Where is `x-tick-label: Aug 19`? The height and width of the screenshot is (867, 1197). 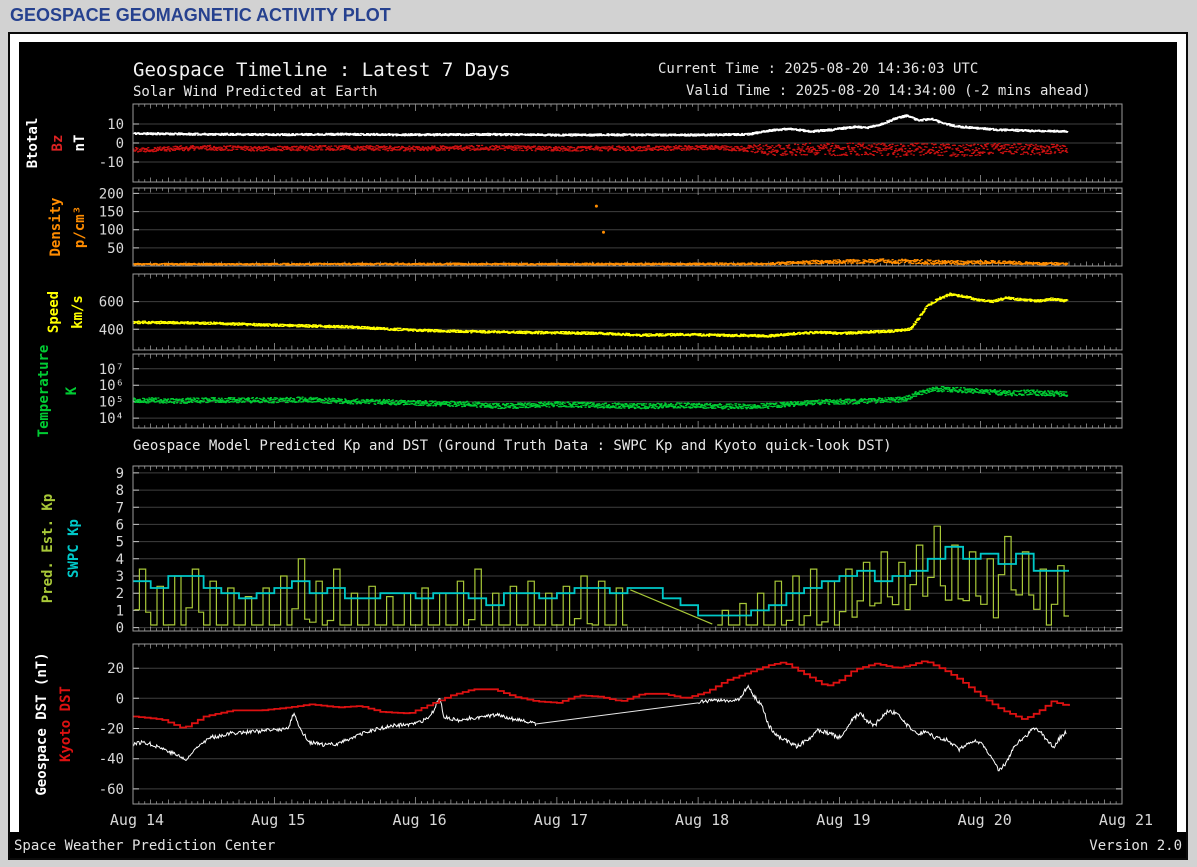 x-tick-label: Aug 19 is located at coordinates (843, 820).